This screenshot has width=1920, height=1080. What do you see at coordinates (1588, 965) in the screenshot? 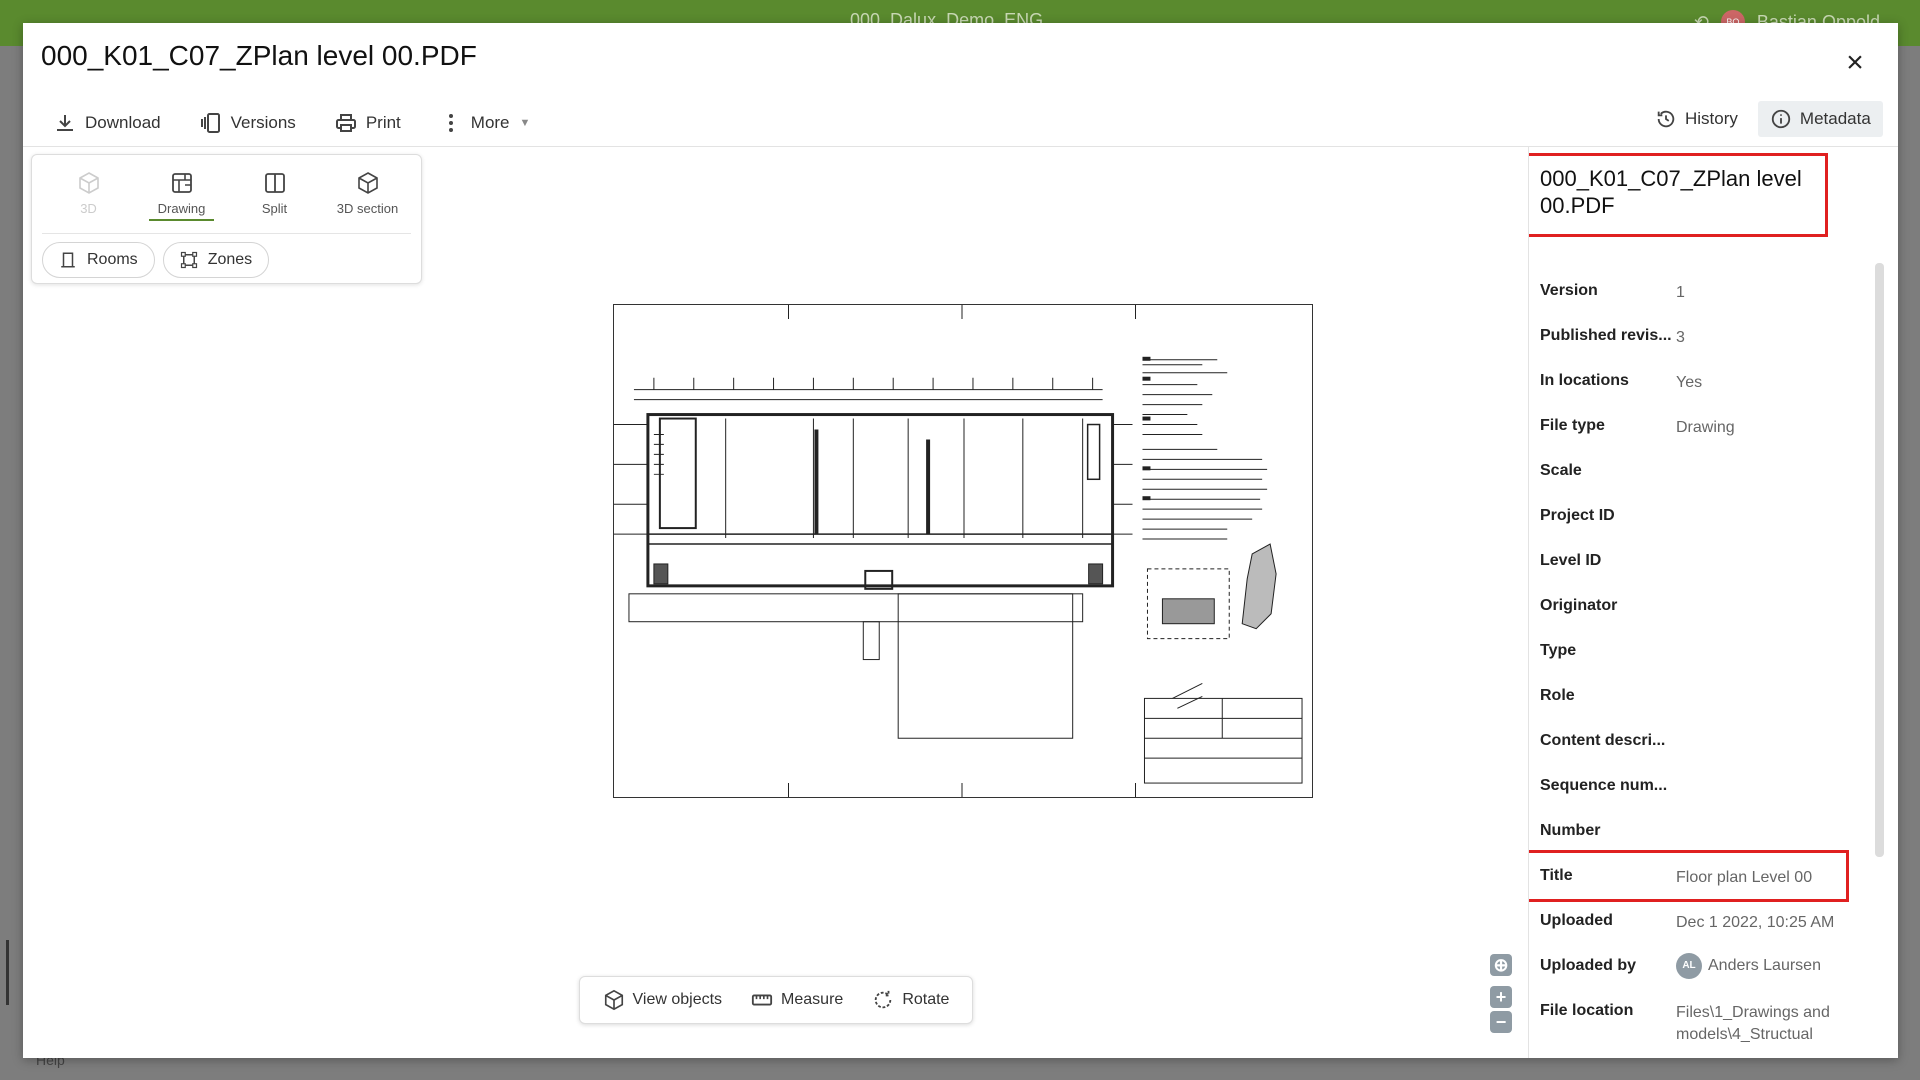
I see `metadata-key: Uploaded by` at bounding box center [1588, 965].